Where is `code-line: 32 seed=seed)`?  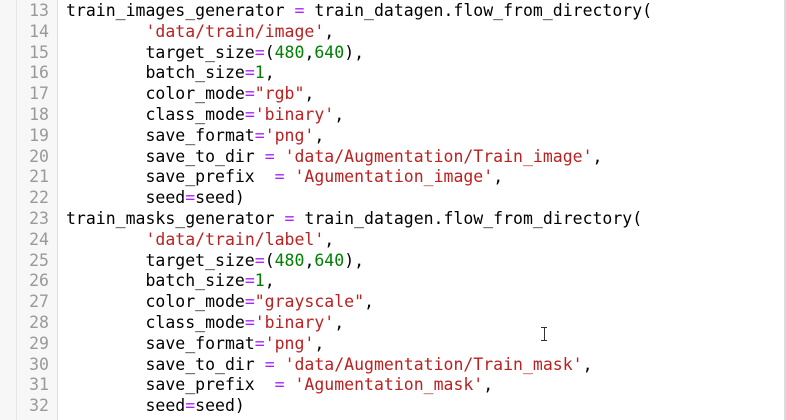
code-line: 32 seed=seed) is located at coordinates (392, 406).